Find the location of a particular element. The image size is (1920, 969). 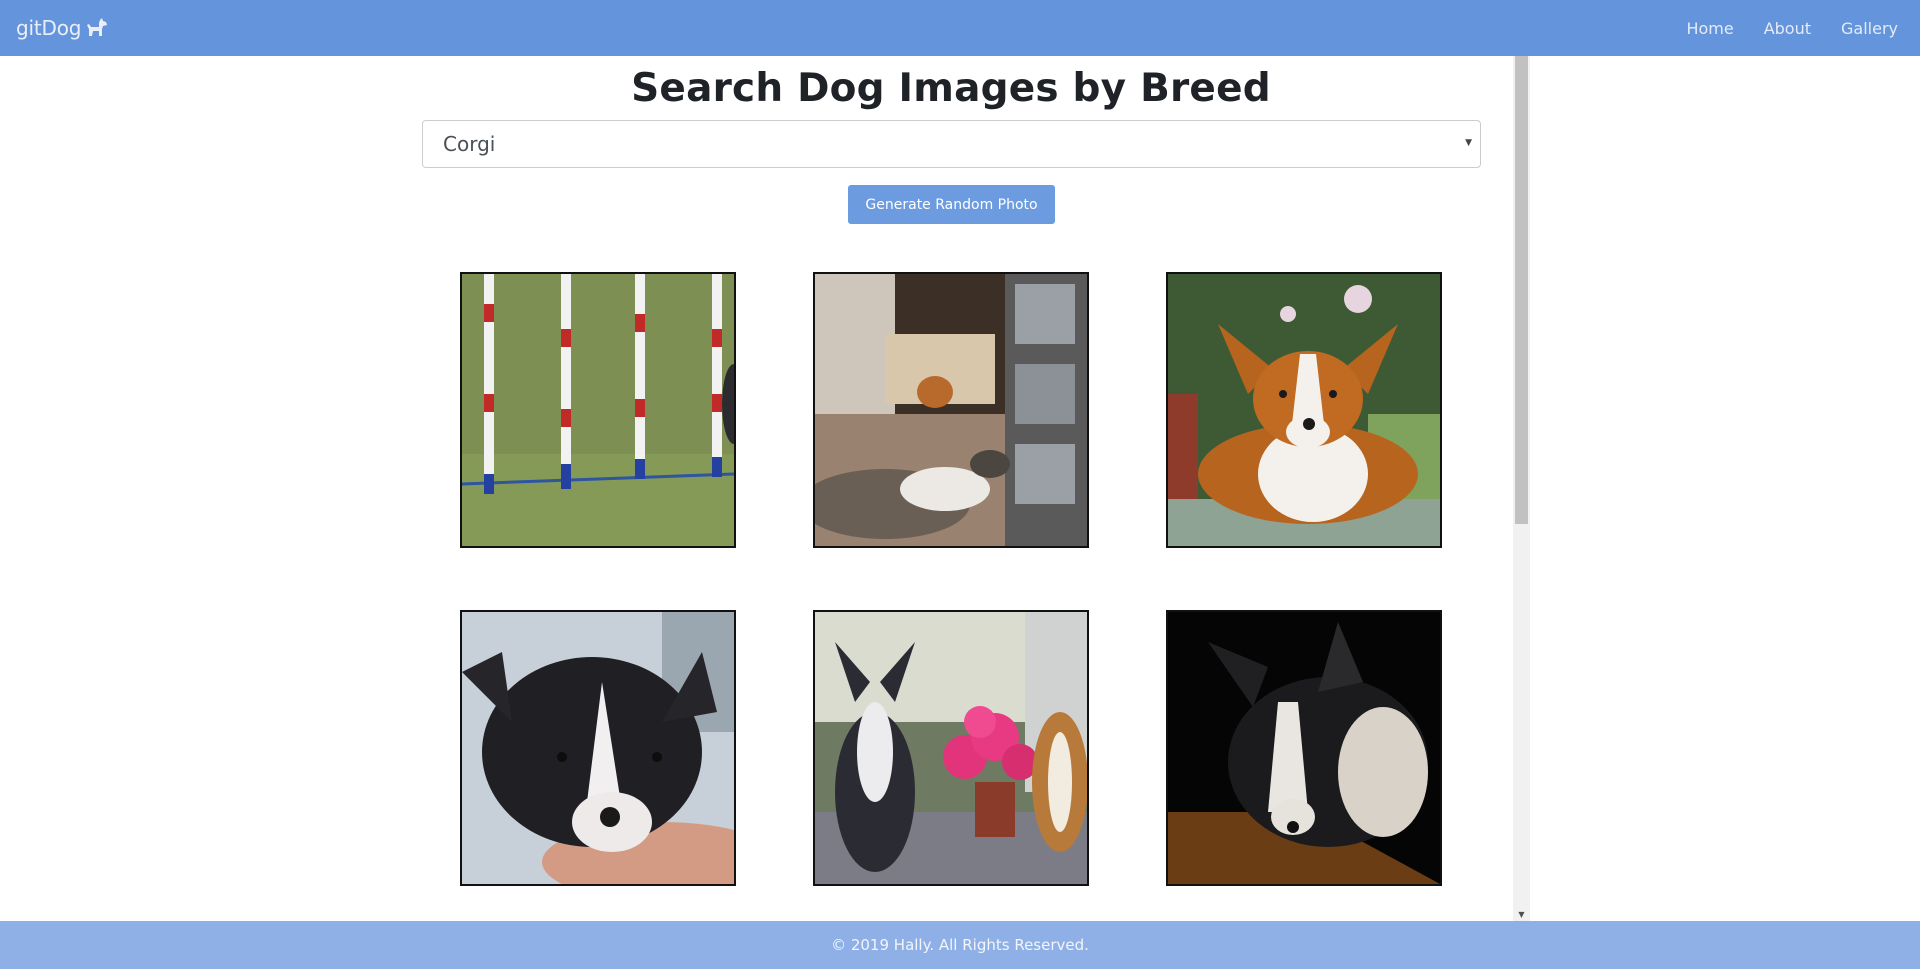

scroll-down-arrow-icon: ▼ is located at coordinates (1521, 914).